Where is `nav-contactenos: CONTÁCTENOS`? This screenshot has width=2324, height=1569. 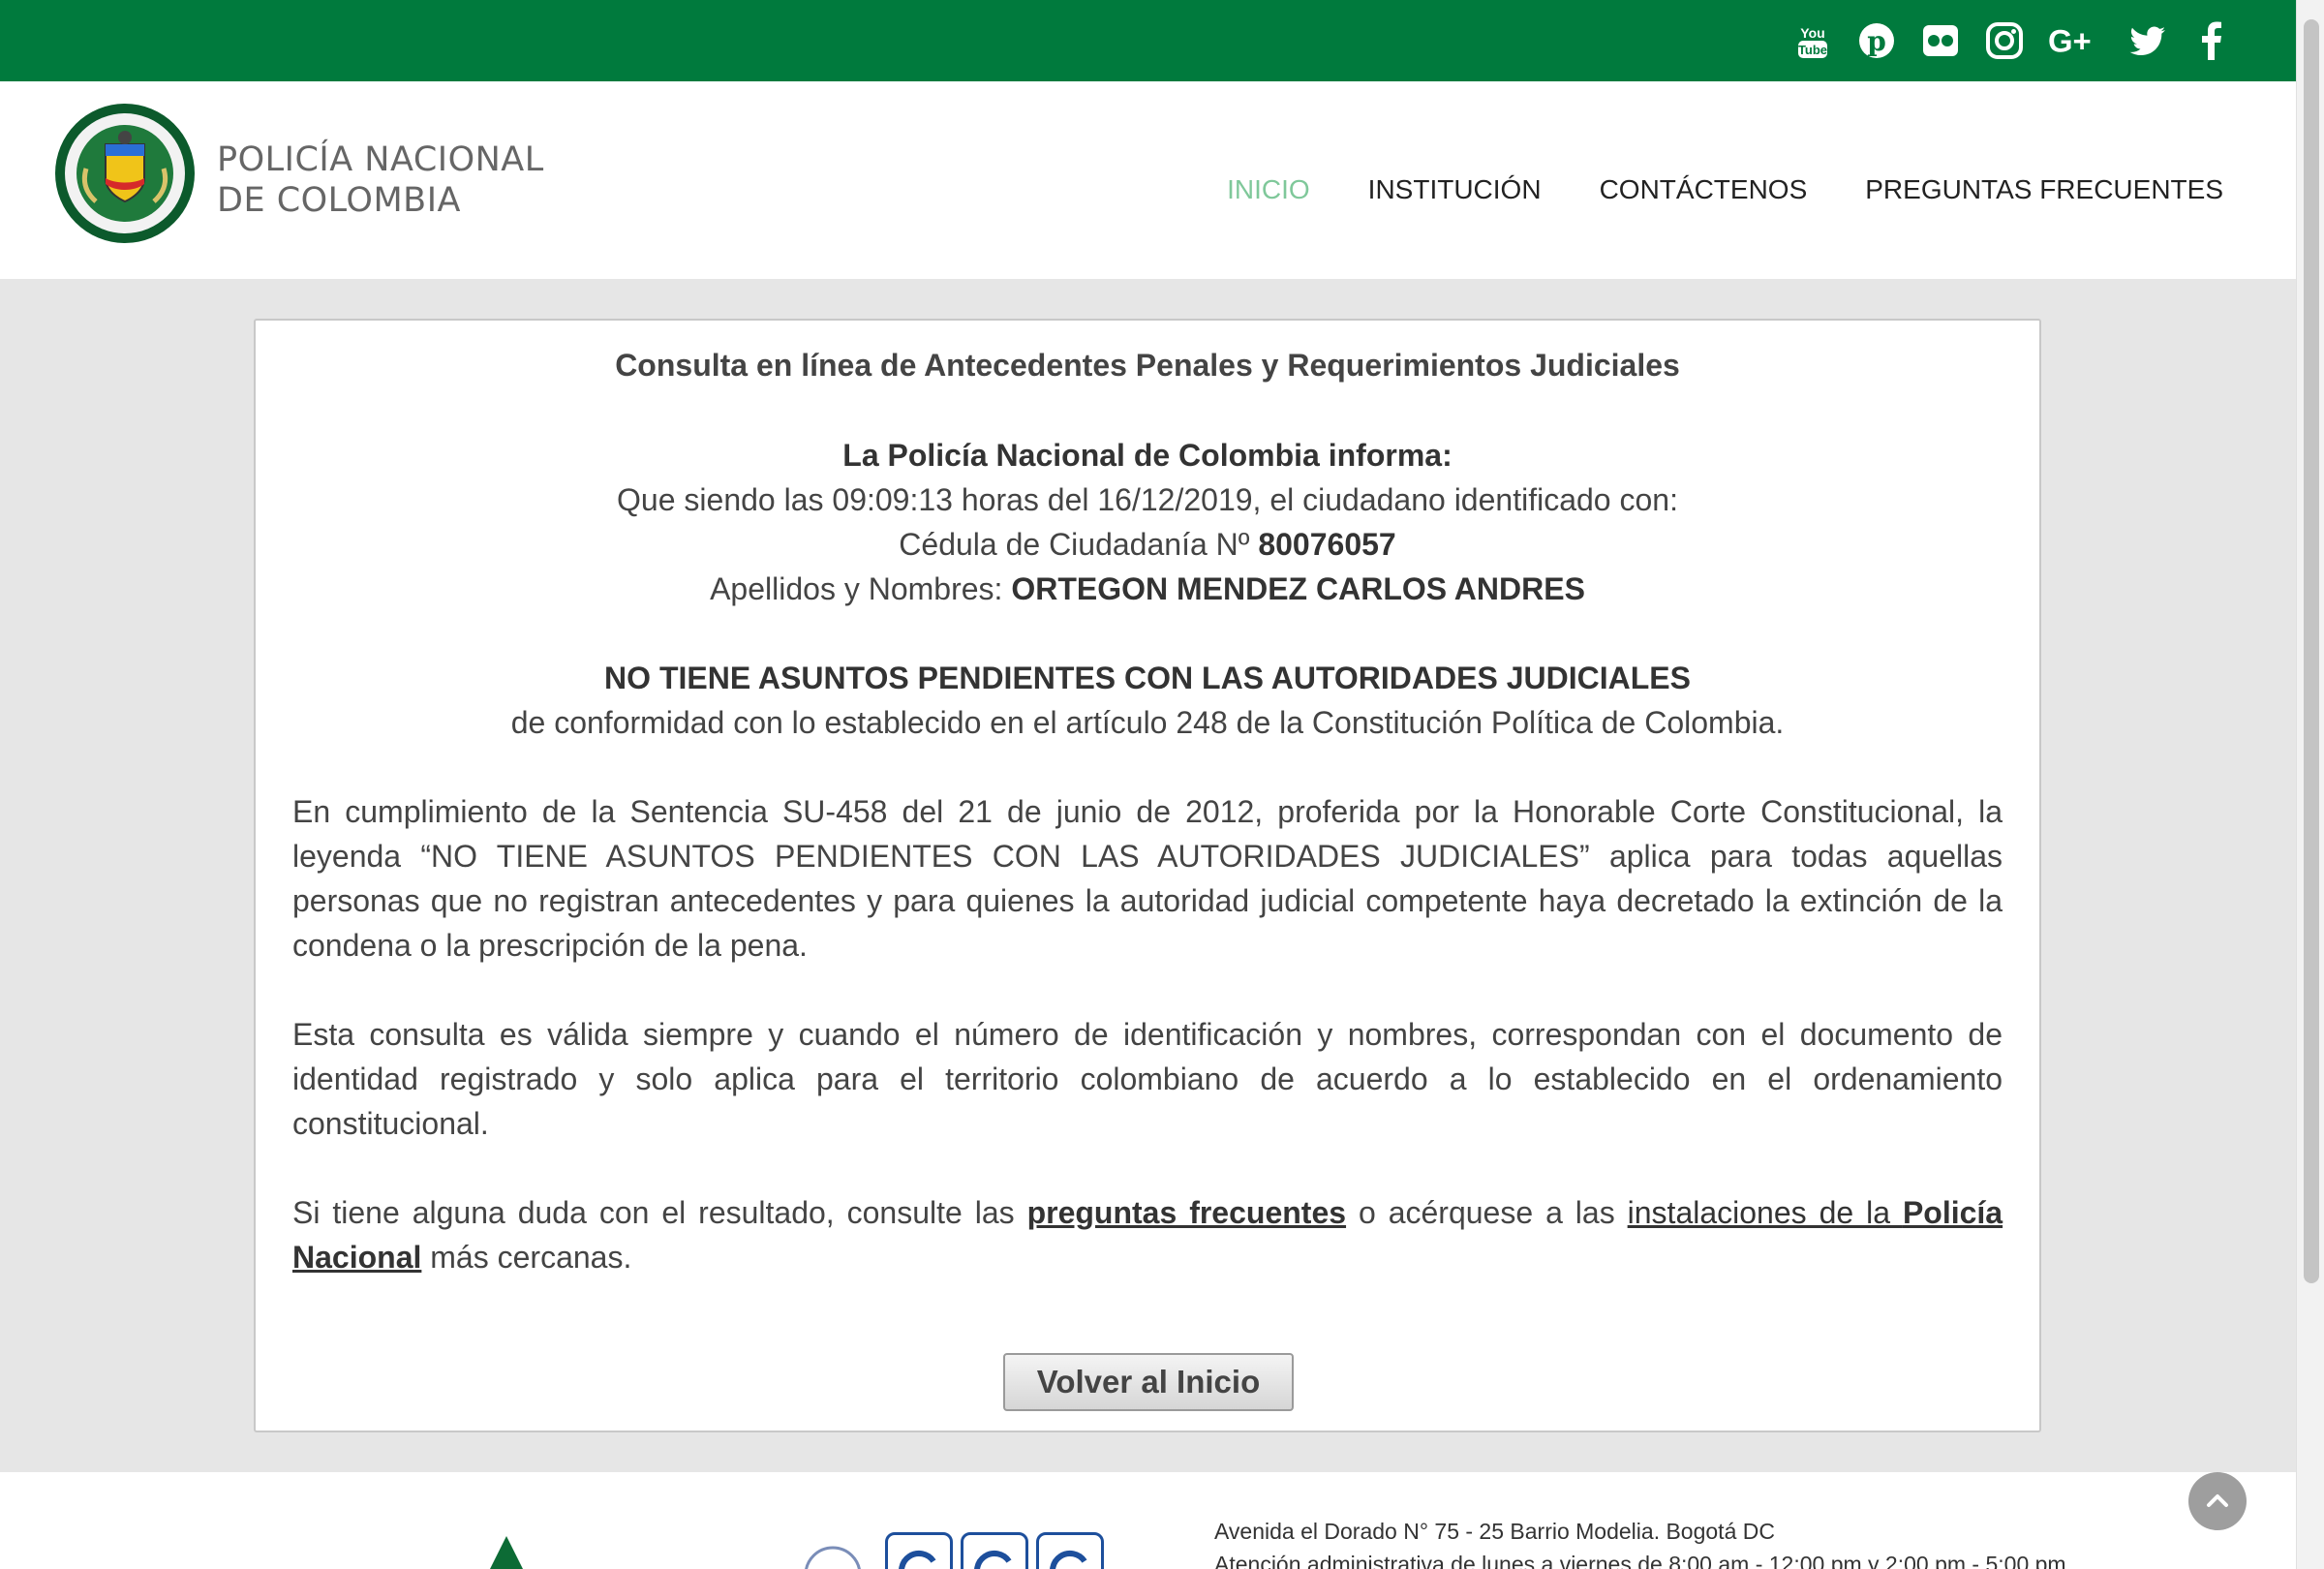
nav-contactenos: CONTÁCTENOS is located at coordinates (1704, 189).